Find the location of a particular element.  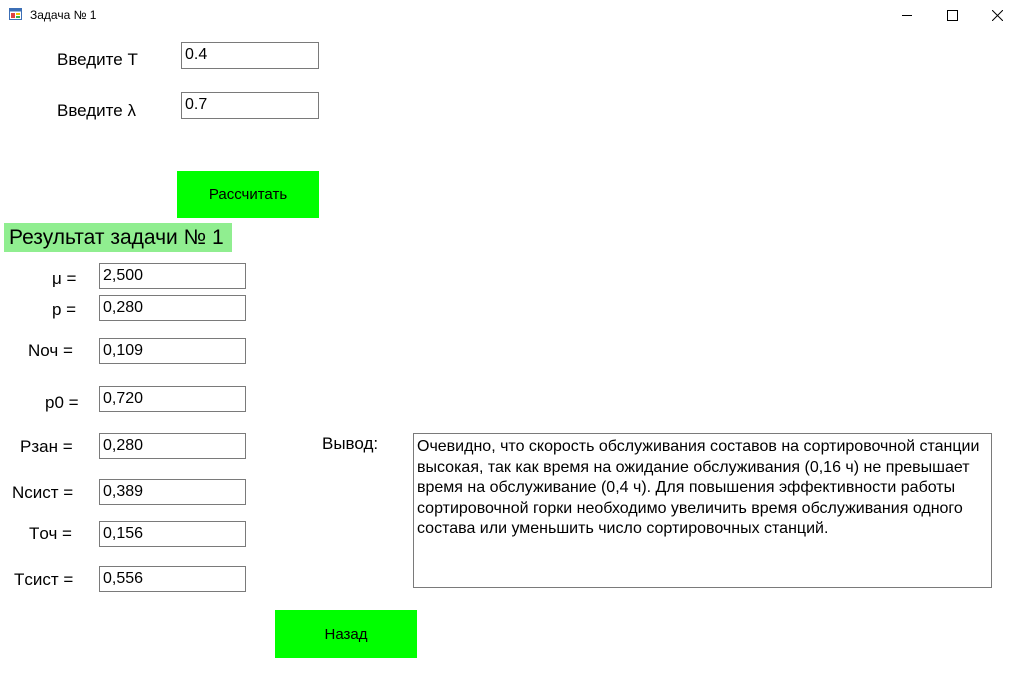

t-label: Введите T is located at coordinates (97, 59).